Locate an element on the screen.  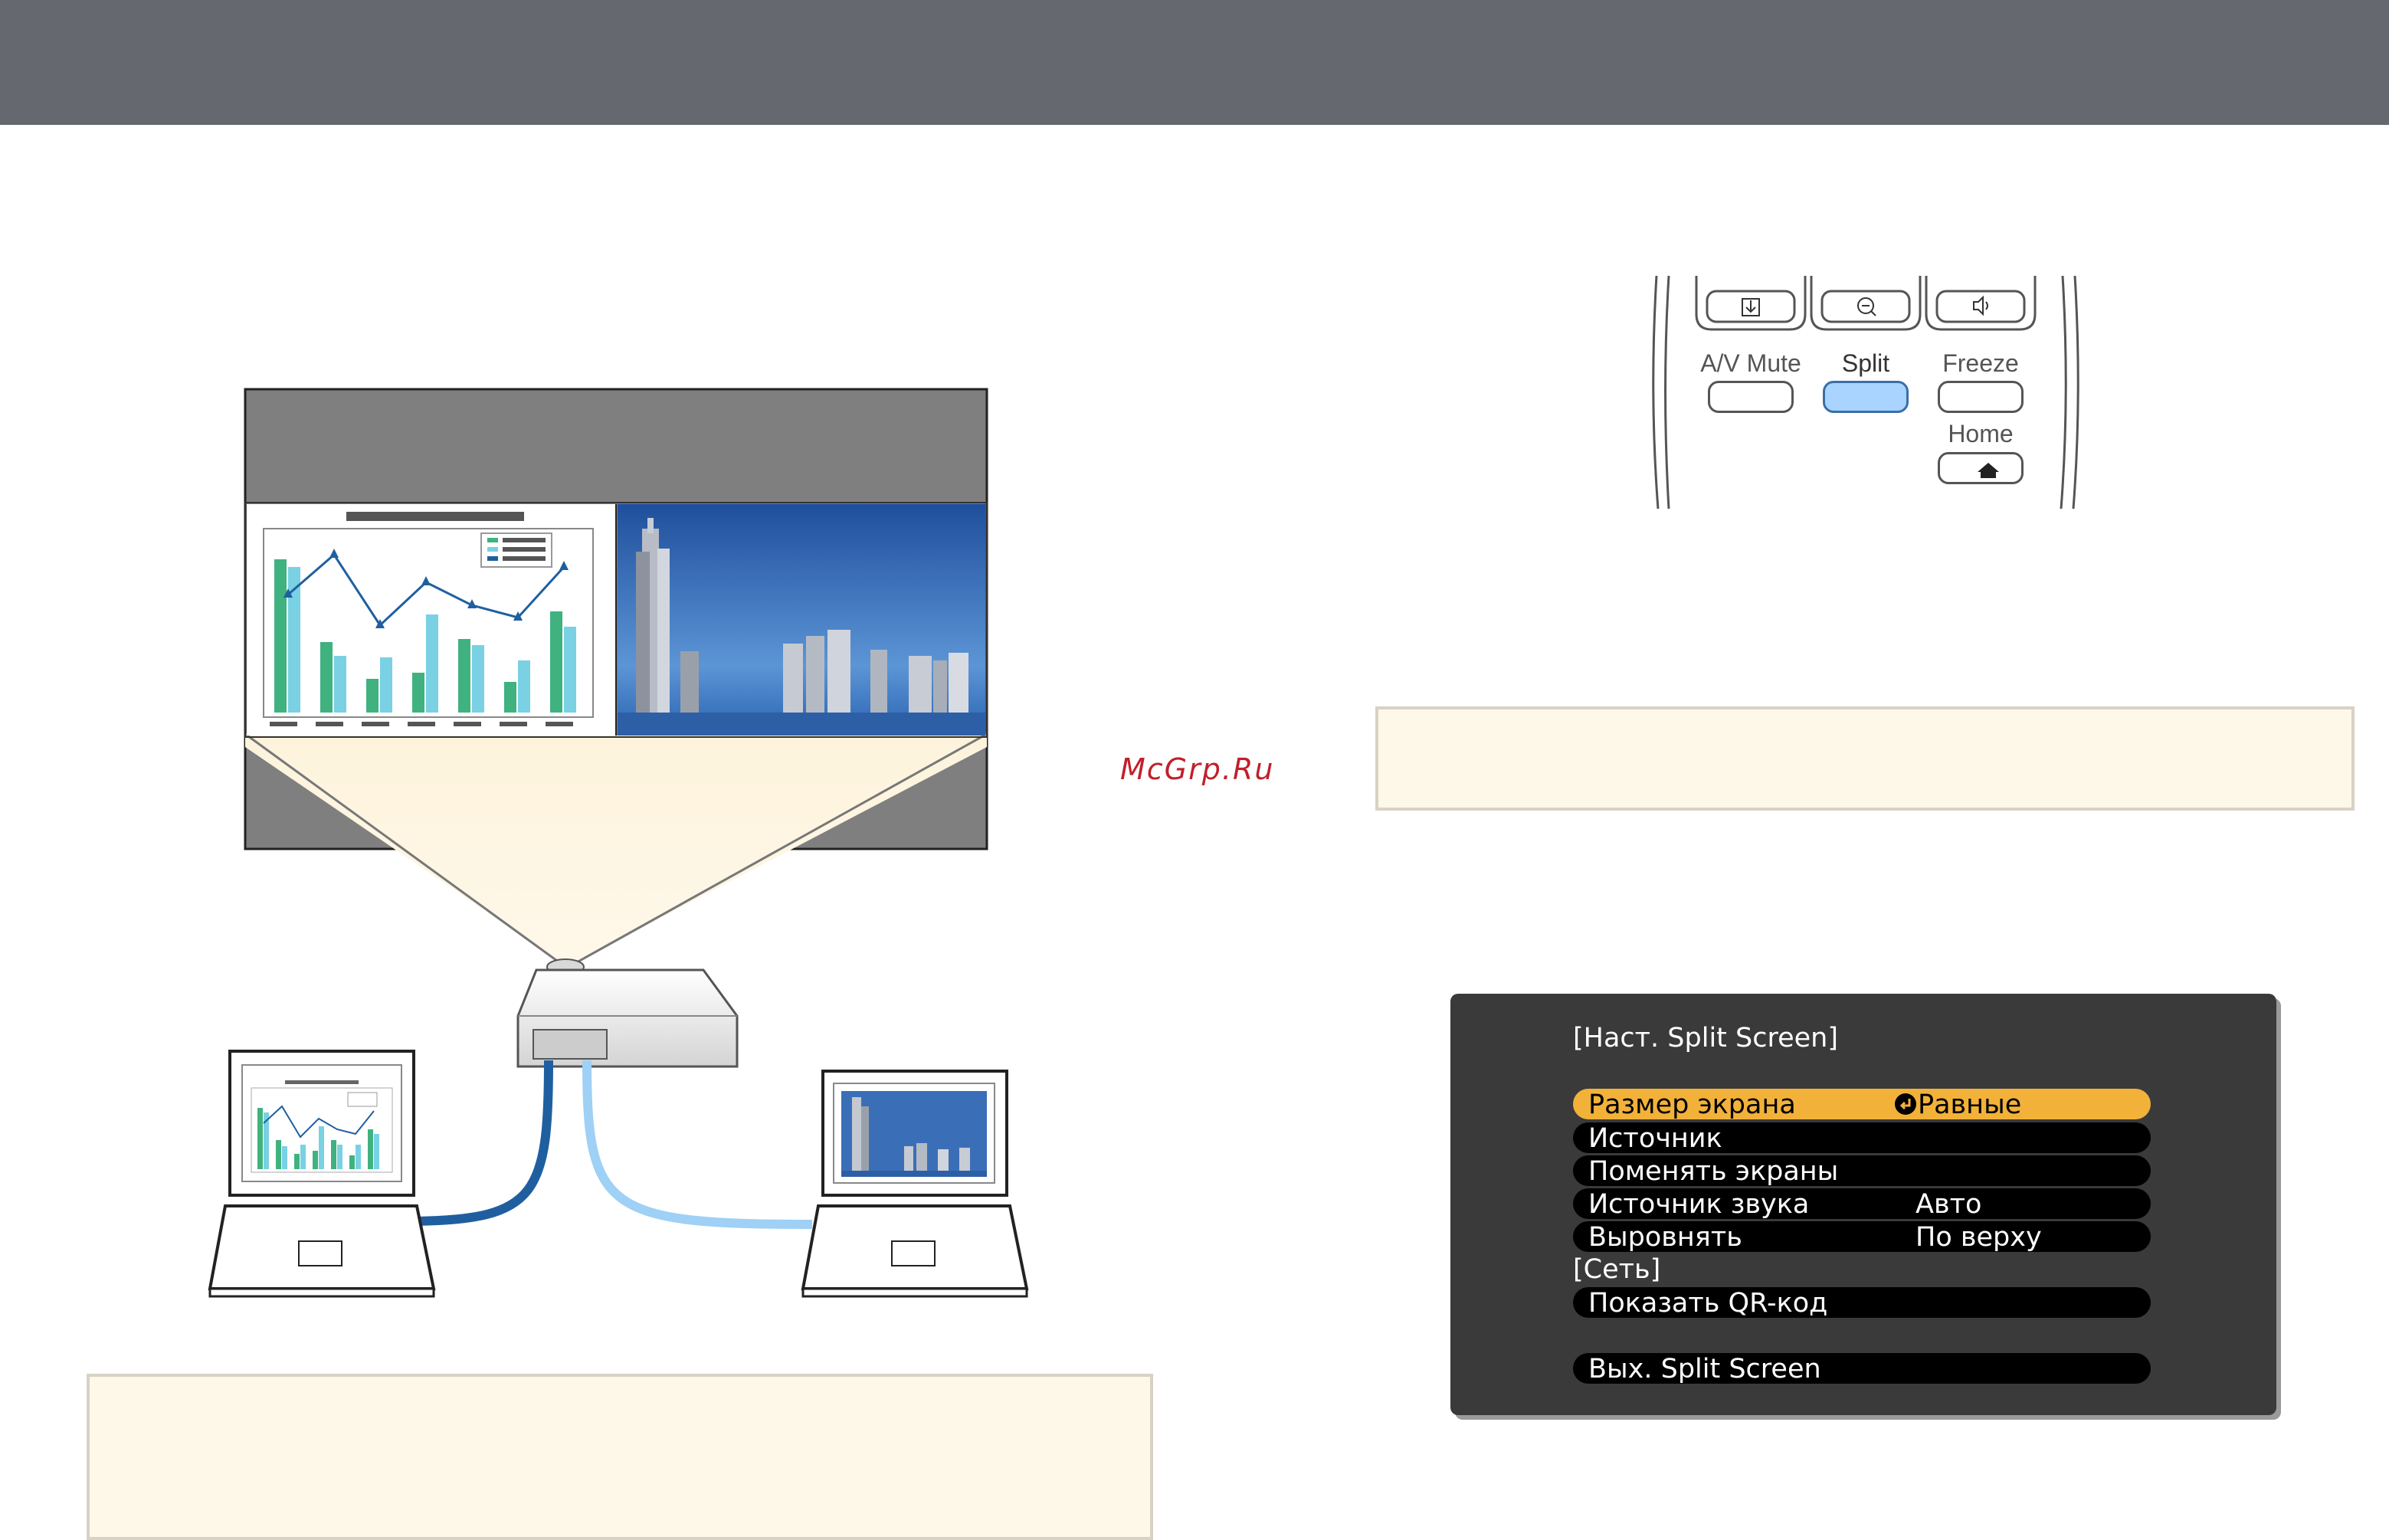
split-label: Split is located at coordinates (1865, 363).